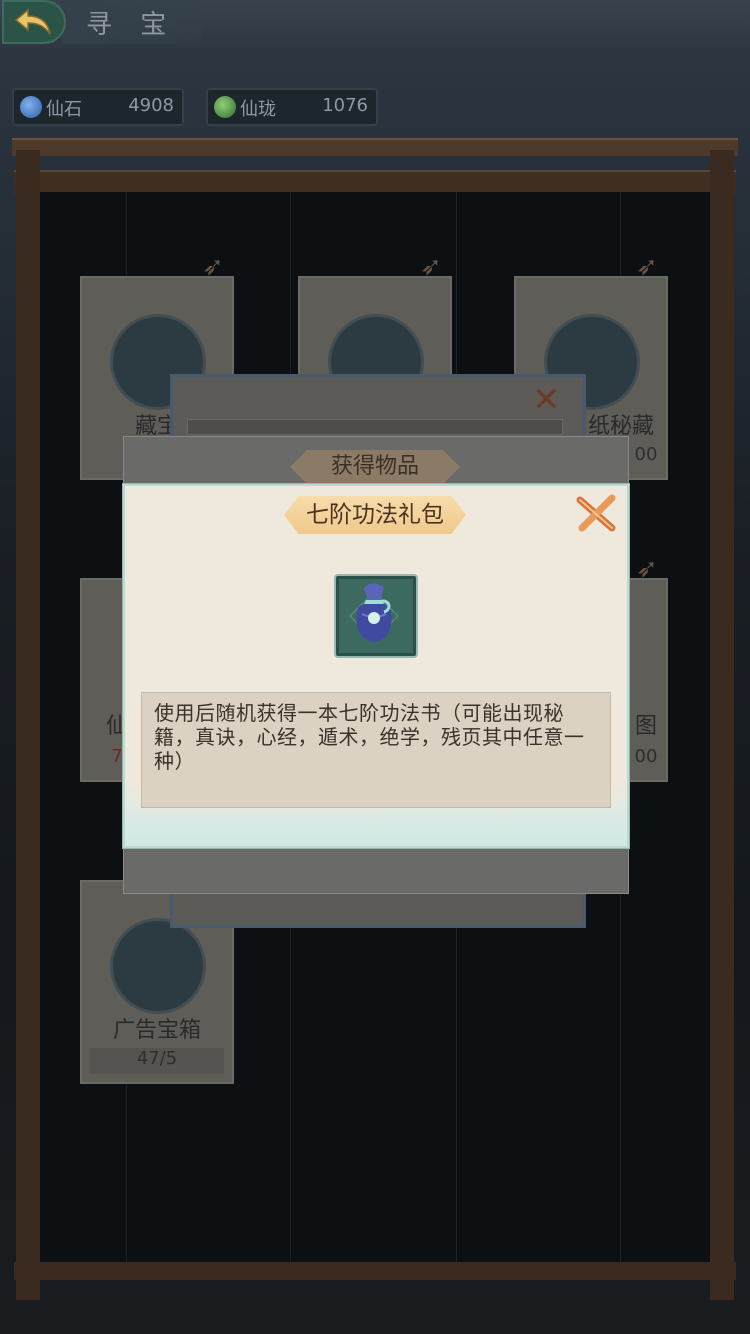  What do you see at coordinates (375, 515) in the screenshot?
I see `item-name: 七阶功法礼包` at bounding box center [375, 515].